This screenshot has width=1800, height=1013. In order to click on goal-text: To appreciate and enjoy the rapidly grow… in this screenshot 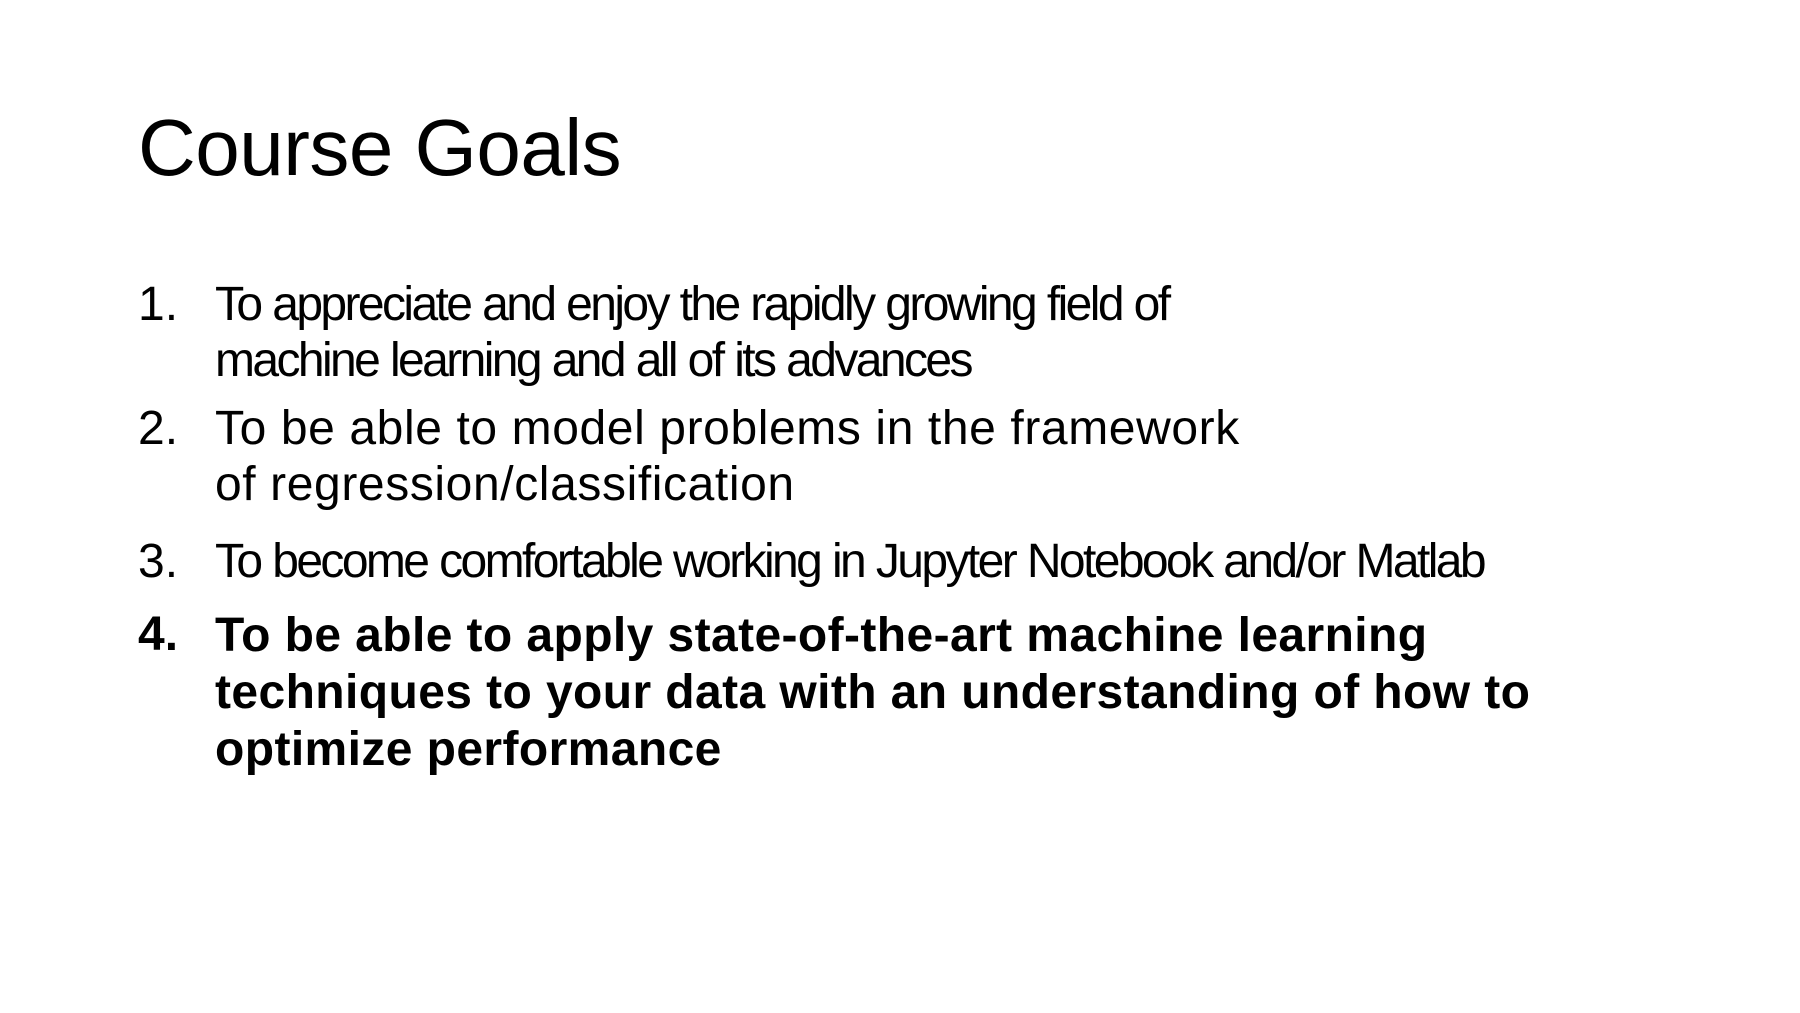, I will do `click(693, 332)`.